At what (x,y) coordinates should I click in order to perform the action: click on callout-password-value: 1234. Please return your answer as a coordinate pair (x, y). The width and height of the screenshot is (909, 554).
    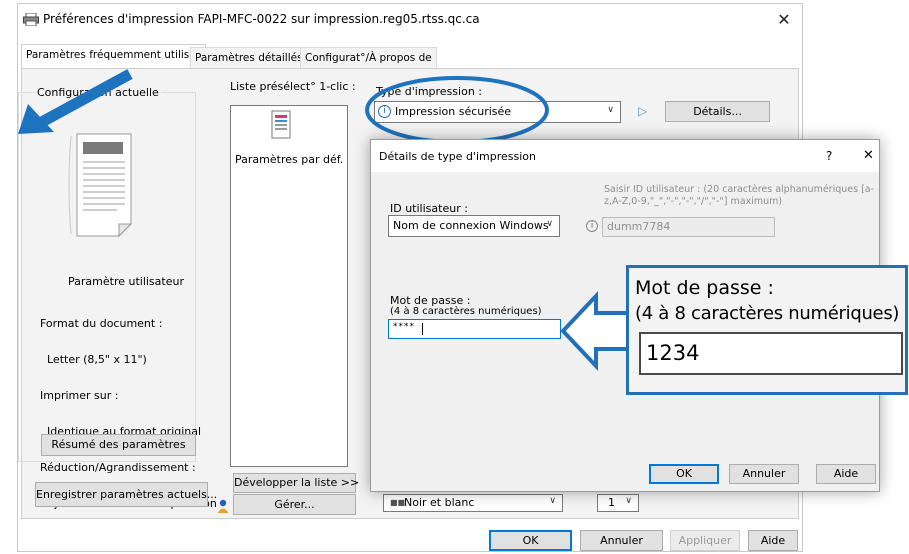
    Looking at the image, I should click on (673, 353).